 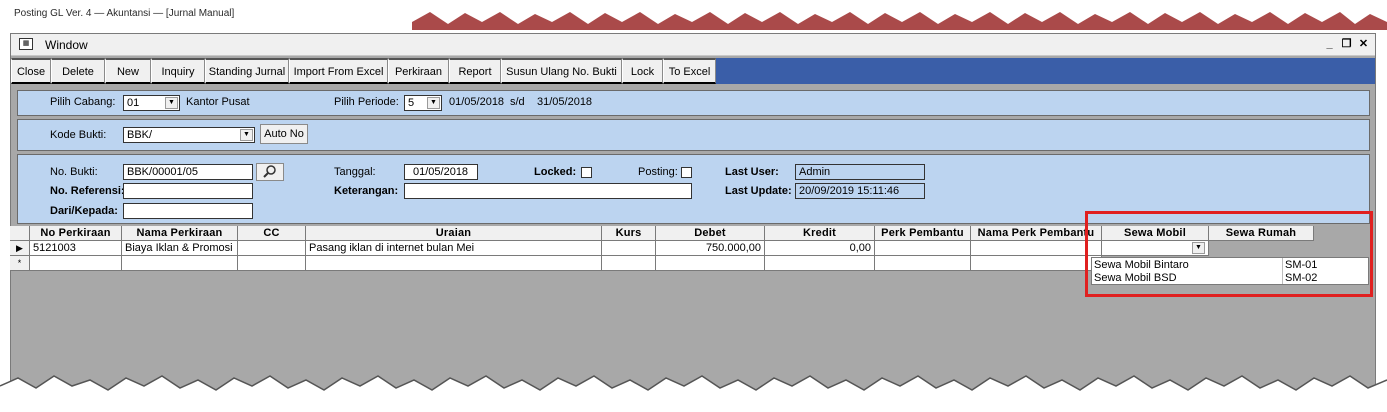 I want to click on minimize-icon: _, so click(x=1329, y=44).